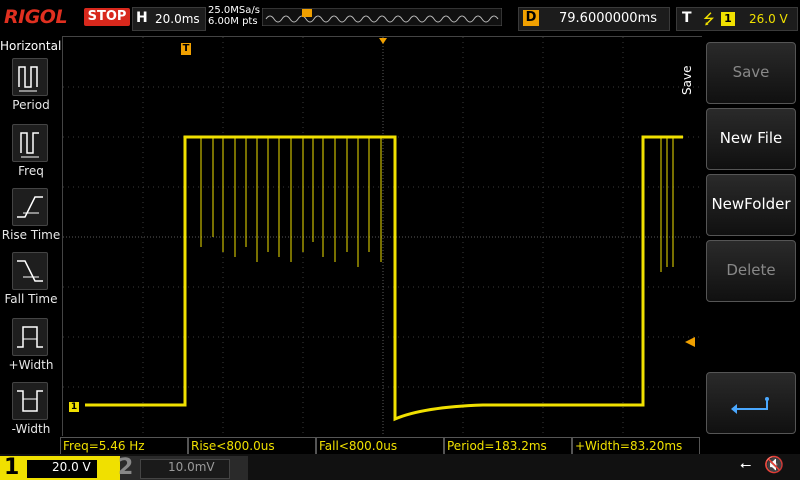 This screenshot has width=800, height=480. What do you see at coordinates (728, 19) in the screenshot?
I see `trigger-source: 1` at bounding box center [728, 19].